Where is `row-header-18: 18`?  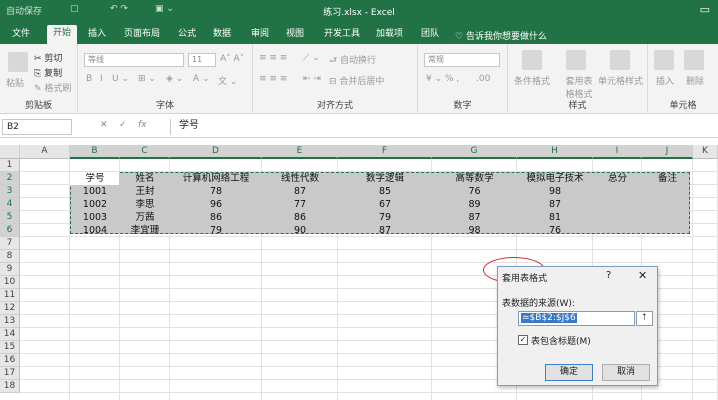 row-header-18: 18 is located at coordinates (10, 386).